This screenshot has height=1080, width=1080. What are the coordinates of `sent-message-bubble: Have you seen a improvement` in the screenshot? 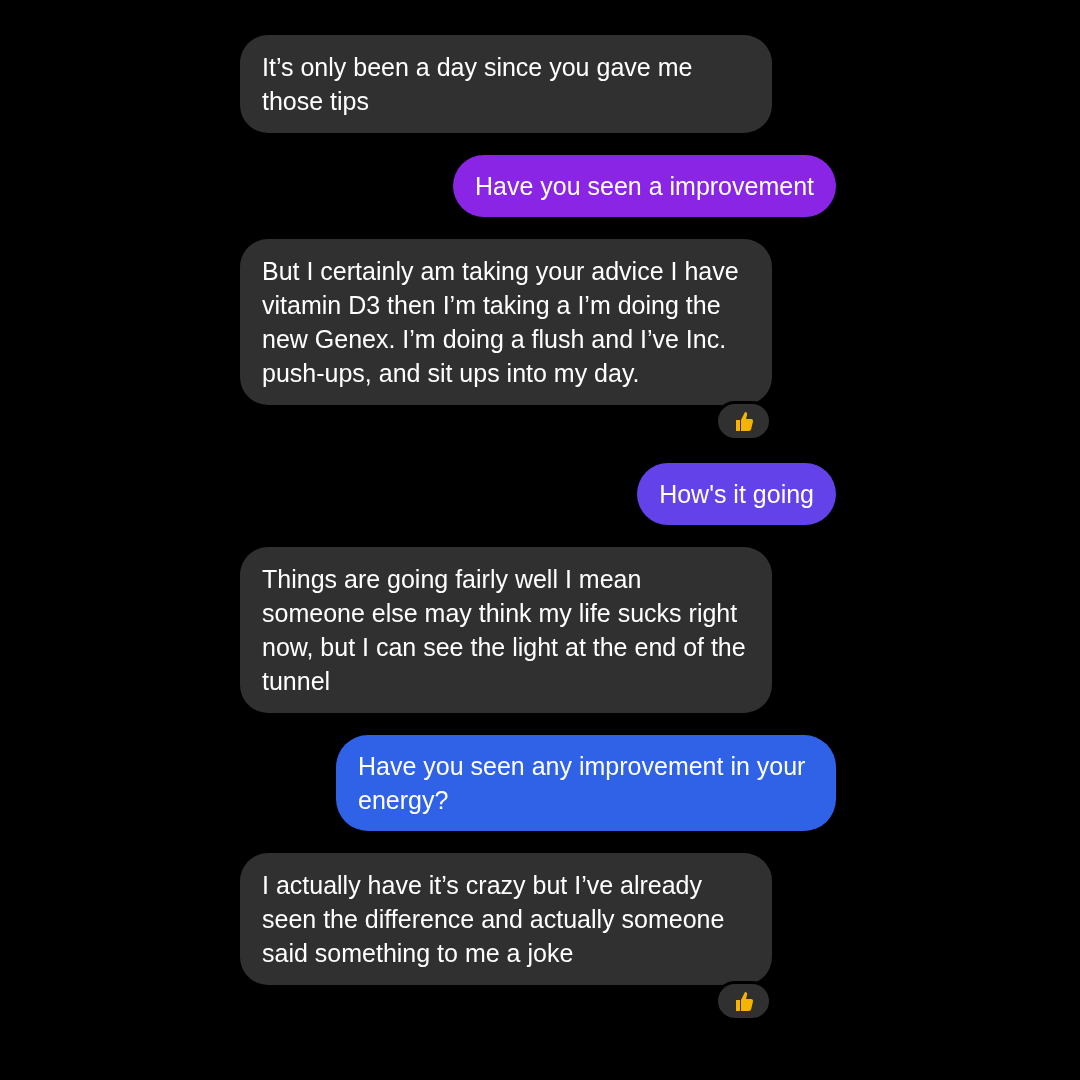 It's located at (644, 186).